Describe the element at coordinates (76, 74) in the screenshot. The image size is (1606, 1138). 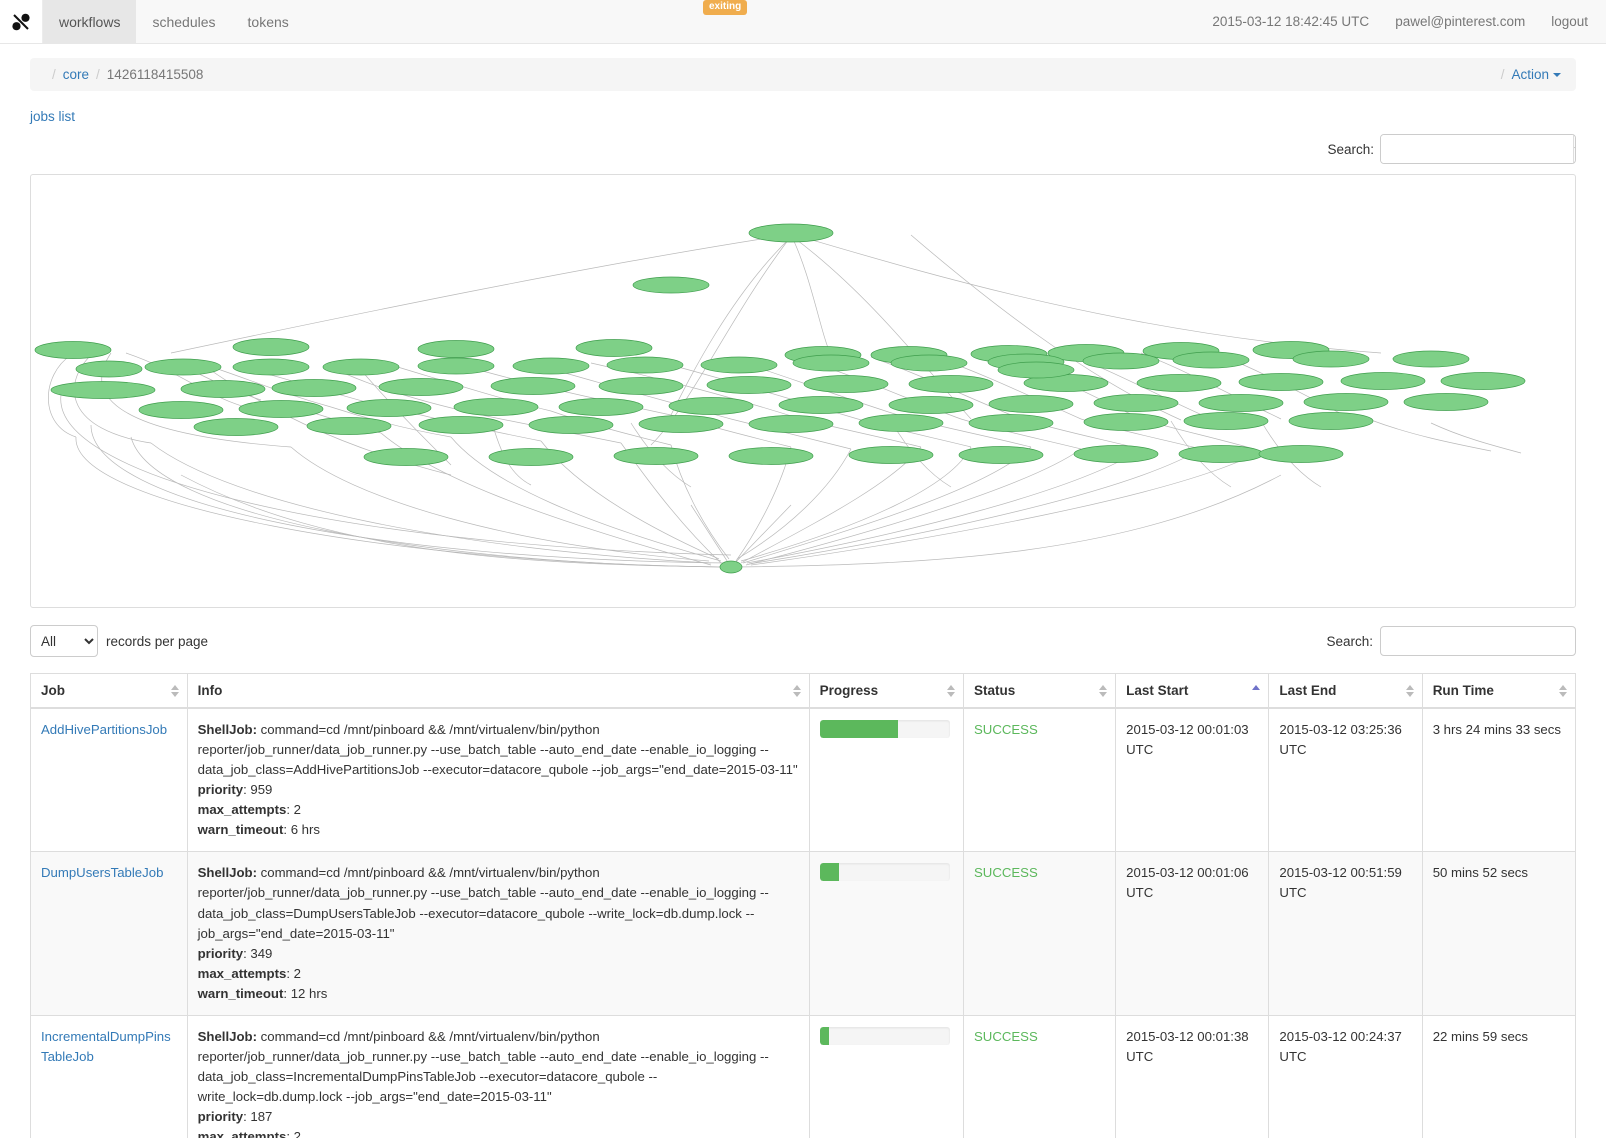
I see `breadcrumb-link-core: core` at that location.